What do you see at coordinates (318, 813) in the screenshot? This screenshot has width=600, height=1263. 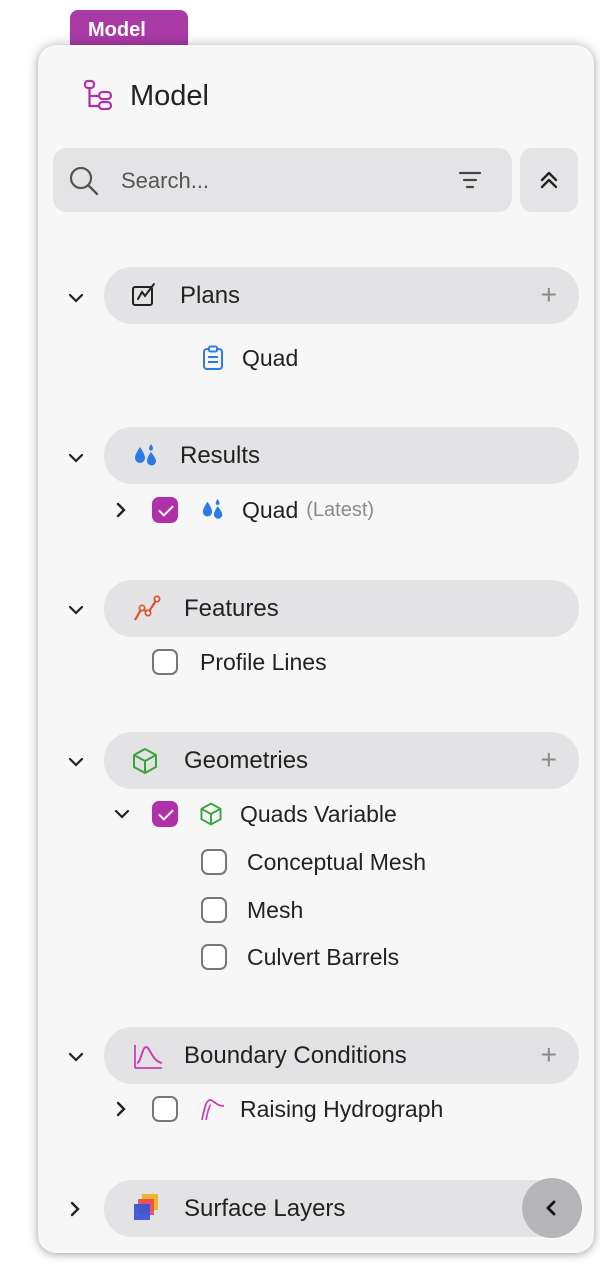 I see `quads-variable-label: Quads Variable` at bounding box center [318, 813].